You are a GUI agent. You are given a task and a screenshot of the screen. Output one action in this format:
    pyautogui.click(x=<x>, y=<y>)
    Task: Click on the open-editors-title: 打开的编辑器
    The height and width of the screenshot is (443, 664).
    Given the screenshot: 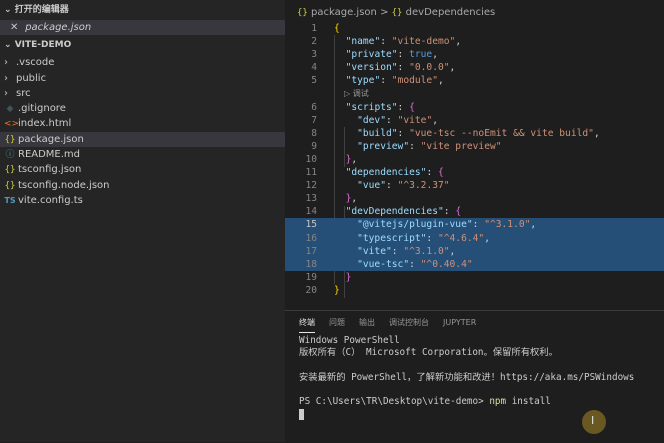 What is the action you would take?
    pyautogui.click(x=41, y=10)
    